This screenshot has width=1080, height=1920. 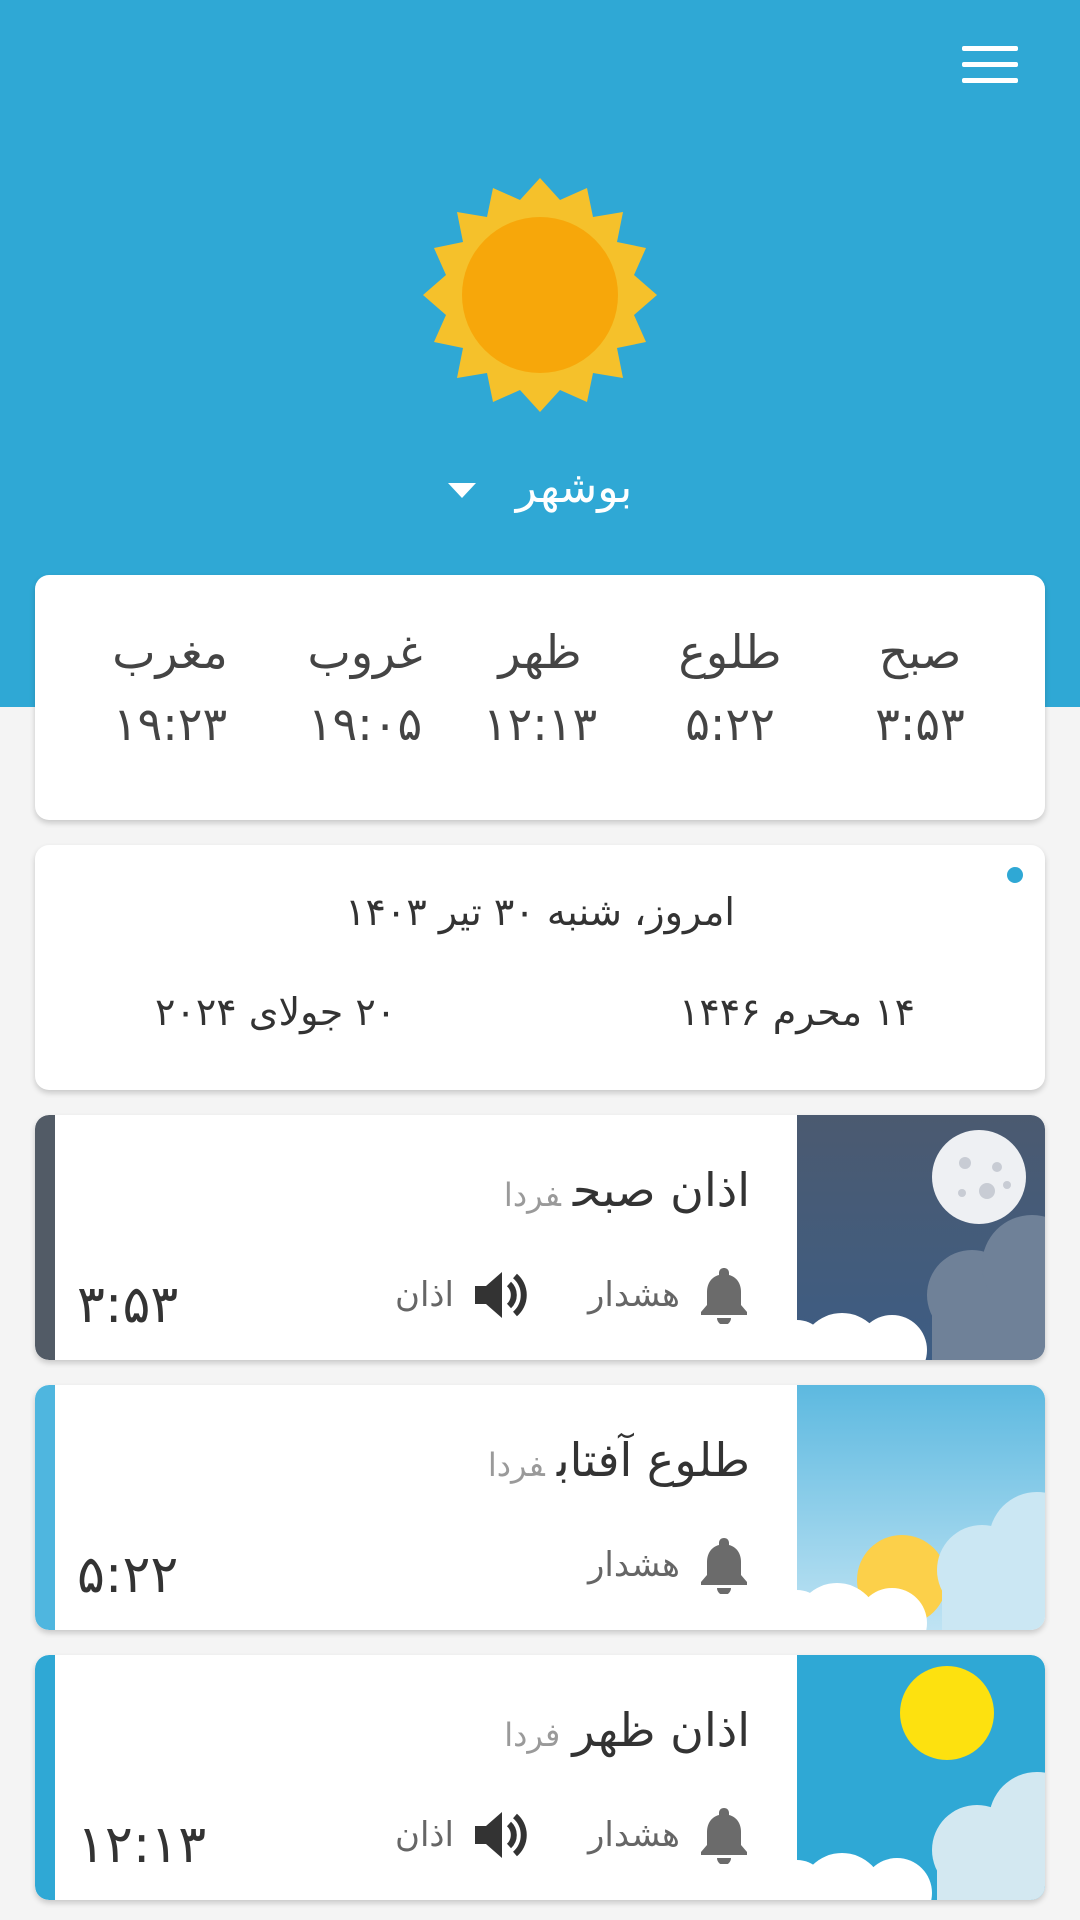 I want to click on prayer-time-value: ۱۹:۲۳, so click(x=170, y=724).